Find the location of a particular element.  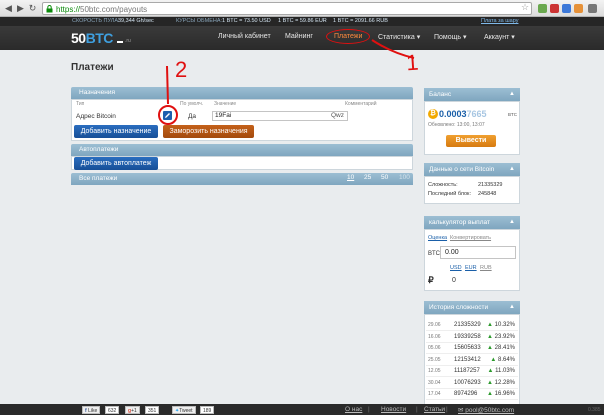

currency-usd: USD is located at coordinates (456, 268).